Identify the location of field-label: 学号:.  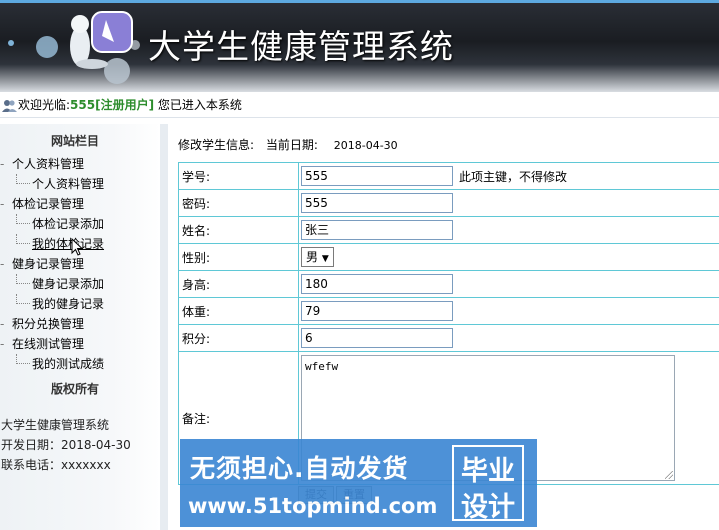
(238, 176).